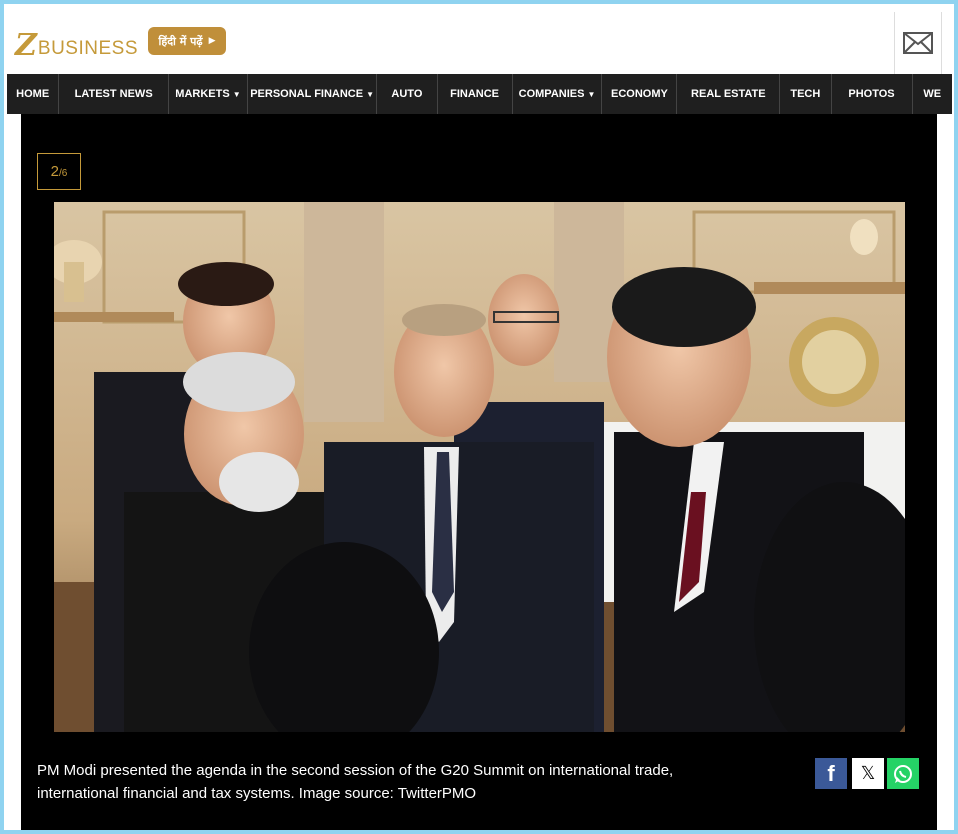 This screenshot has height=834, width=958. I want to click on slide-counter: 2/6, so click(59, 171).